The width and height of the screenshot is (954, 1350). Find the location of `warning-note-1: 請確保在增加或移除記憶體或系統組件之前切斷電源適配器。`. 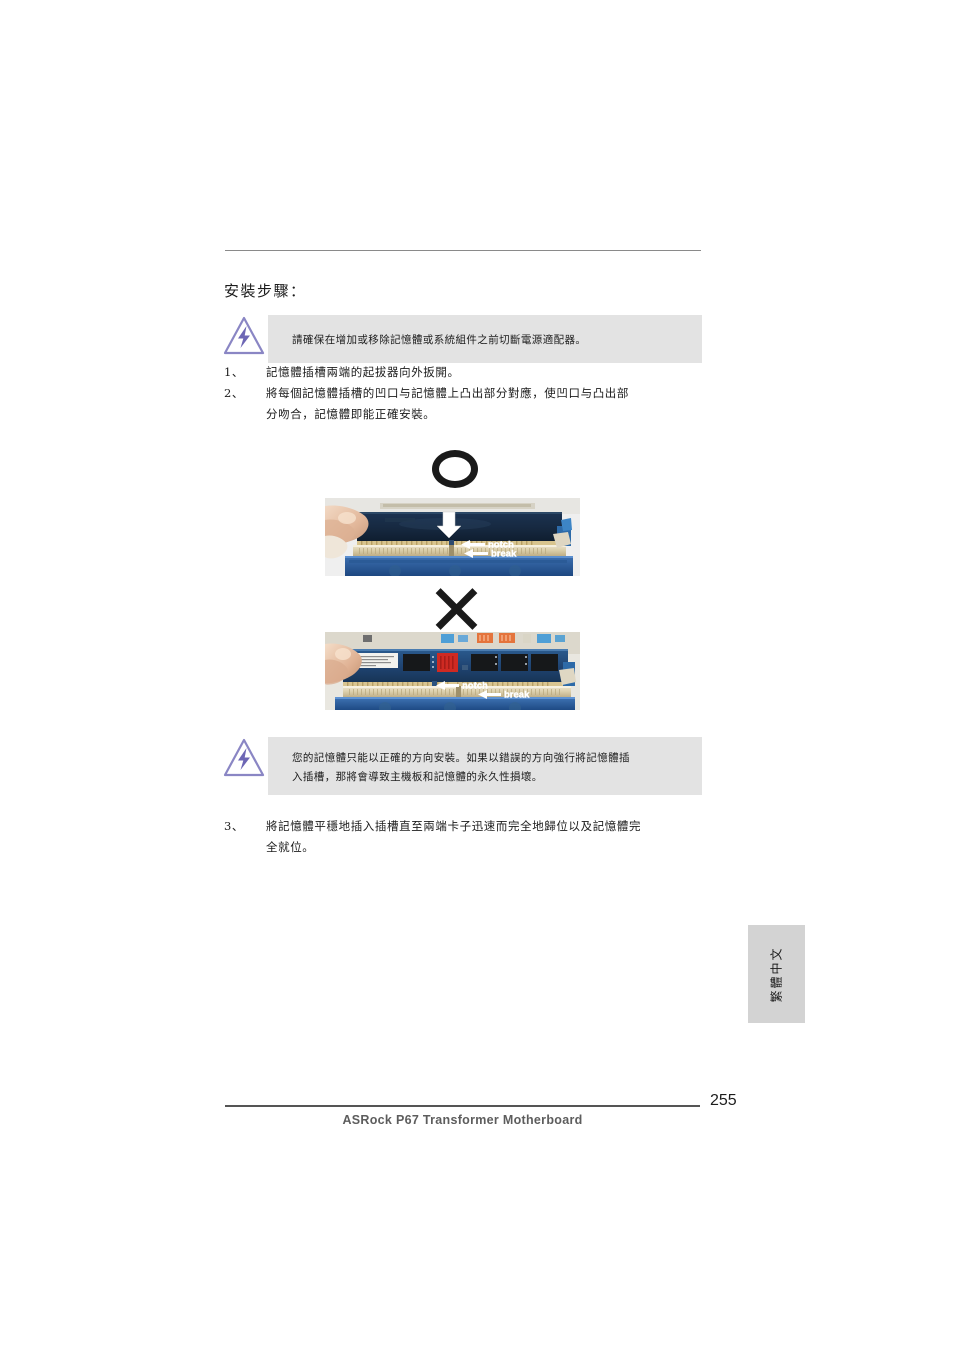

warning-note-1: 請確保在增加或移除記憶體或系統組件之前切斷電源適配器。 is located at coordinates (462, 339).